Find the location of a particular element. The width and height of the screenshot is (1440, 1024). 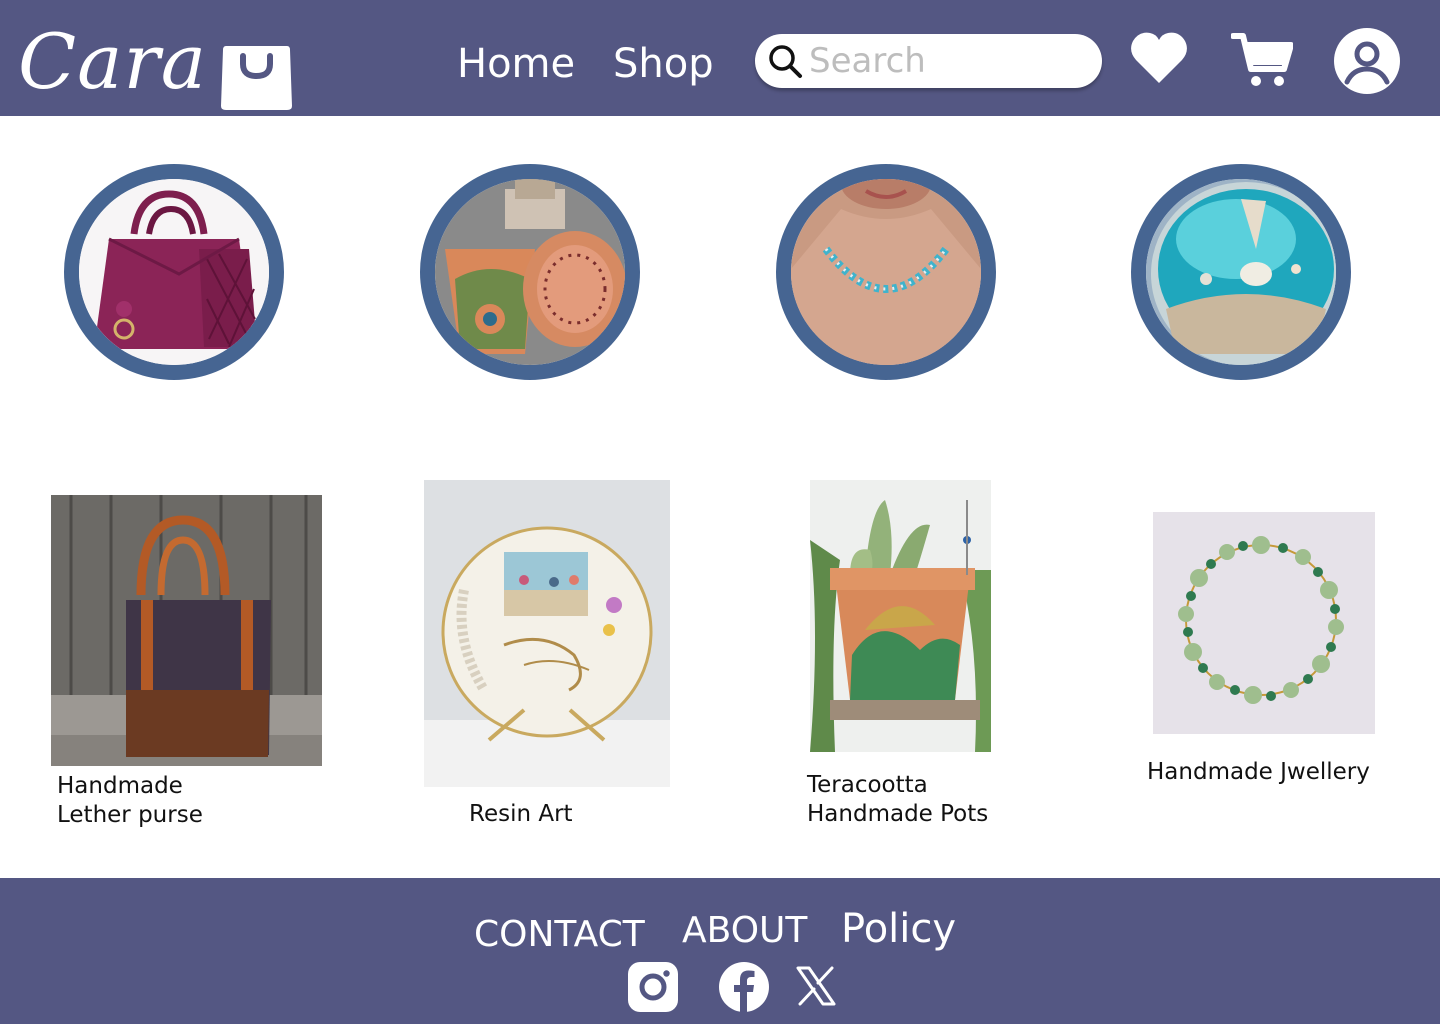

site-footer: CONTACT ABOUT Policy is located at coordinates (720, 951).